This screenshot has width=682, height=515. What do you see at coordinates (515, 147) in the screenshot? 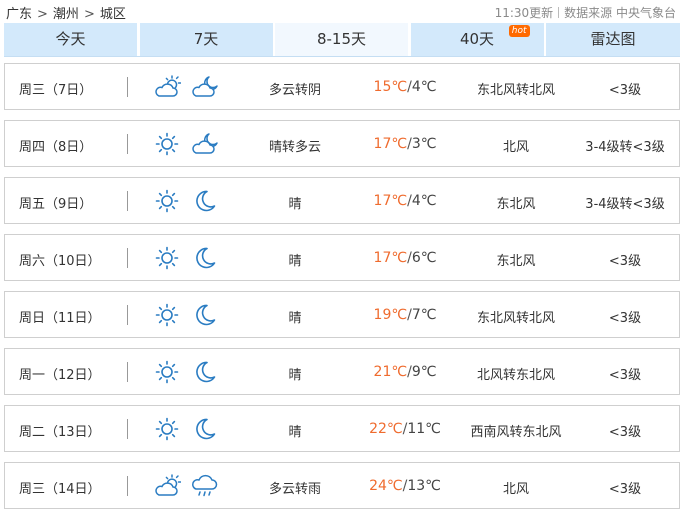
I see `wind-direction: 北风` at bounding box center [515, 147].